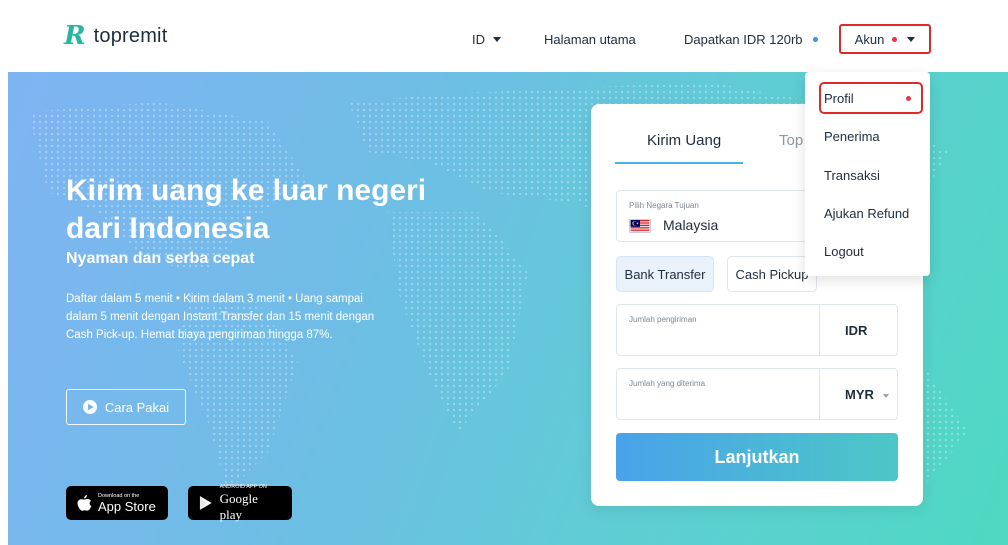 The width and height of the screenshot is (1008, 545). Describe the element at coordinates (856, 330) in the screenshot. I see `send-currency-label: IDR` at that location.